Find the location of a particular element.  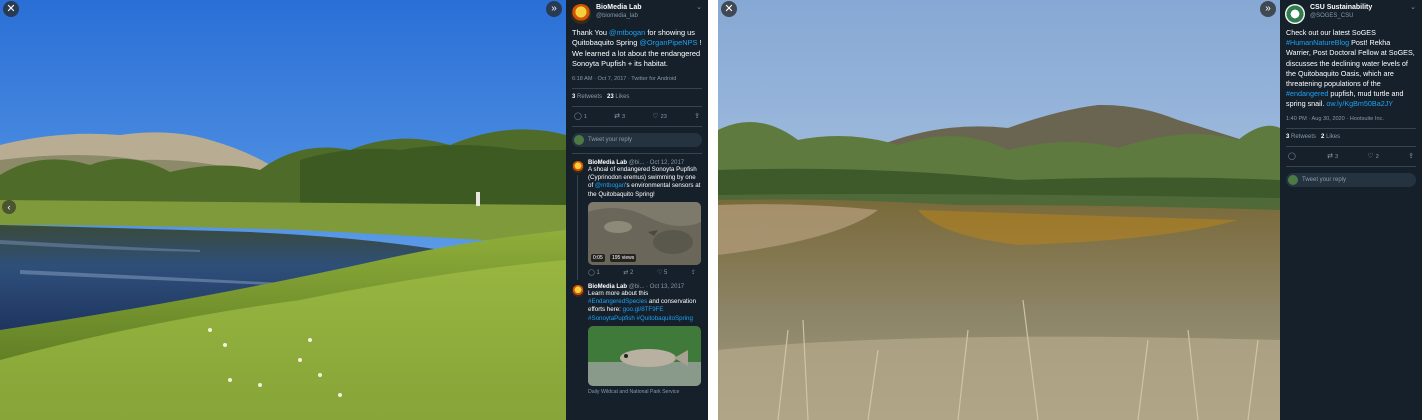

thread-text-part: Learn more about this is located at coordinates (618, 293).